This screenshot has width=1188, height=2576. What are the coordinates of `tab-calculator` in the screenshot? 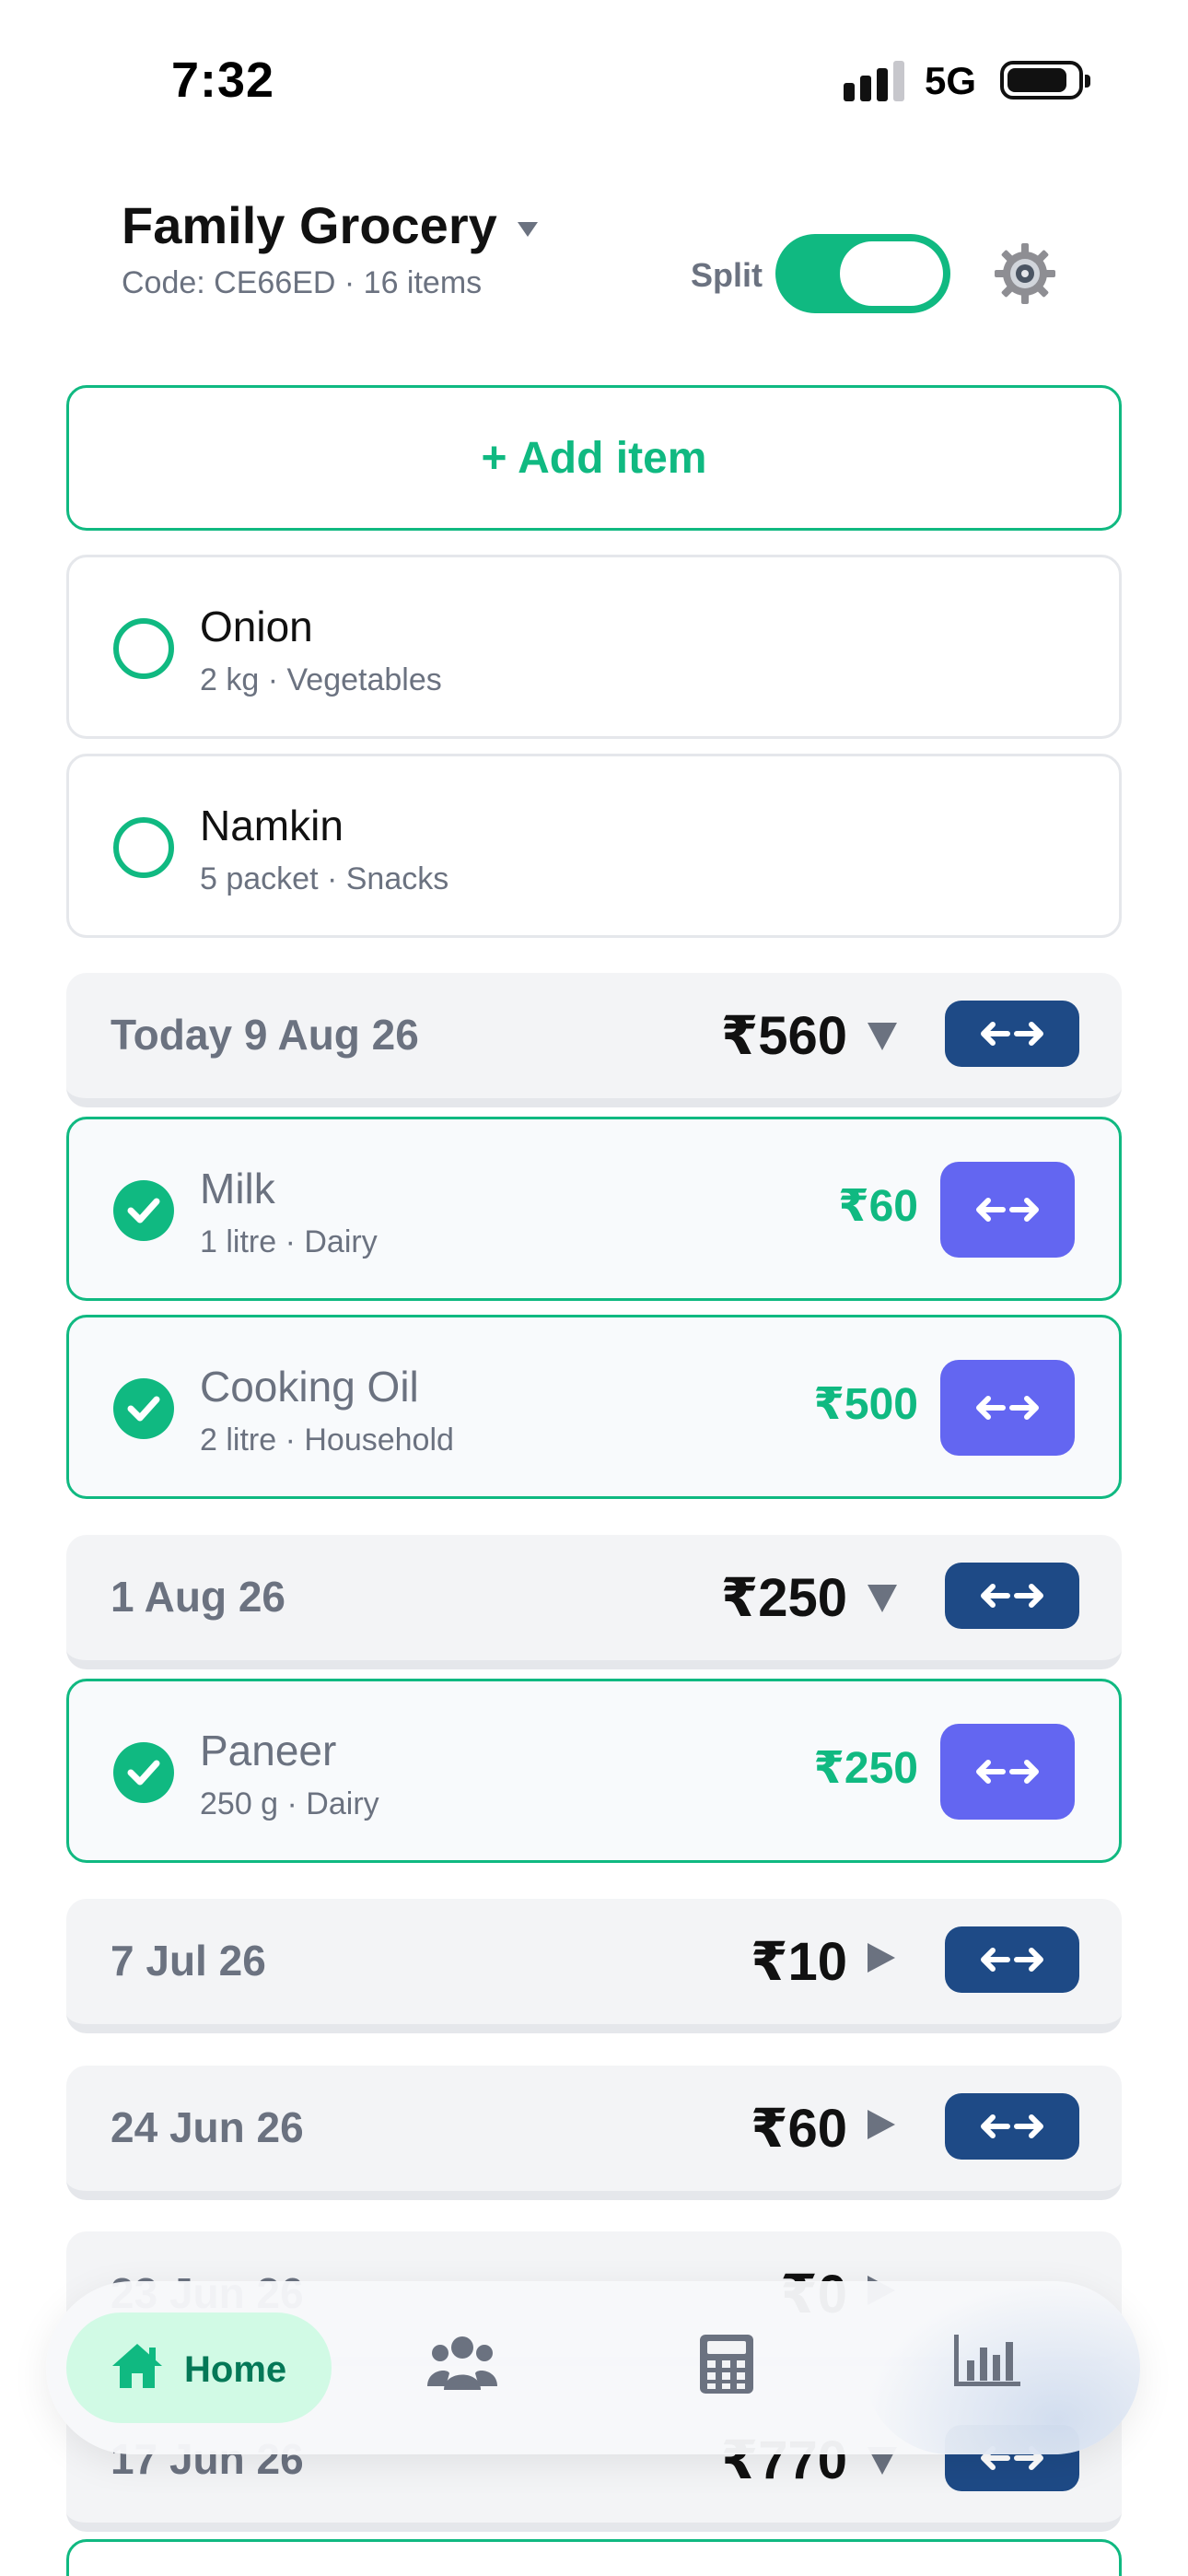 It's located at (726, 2366).